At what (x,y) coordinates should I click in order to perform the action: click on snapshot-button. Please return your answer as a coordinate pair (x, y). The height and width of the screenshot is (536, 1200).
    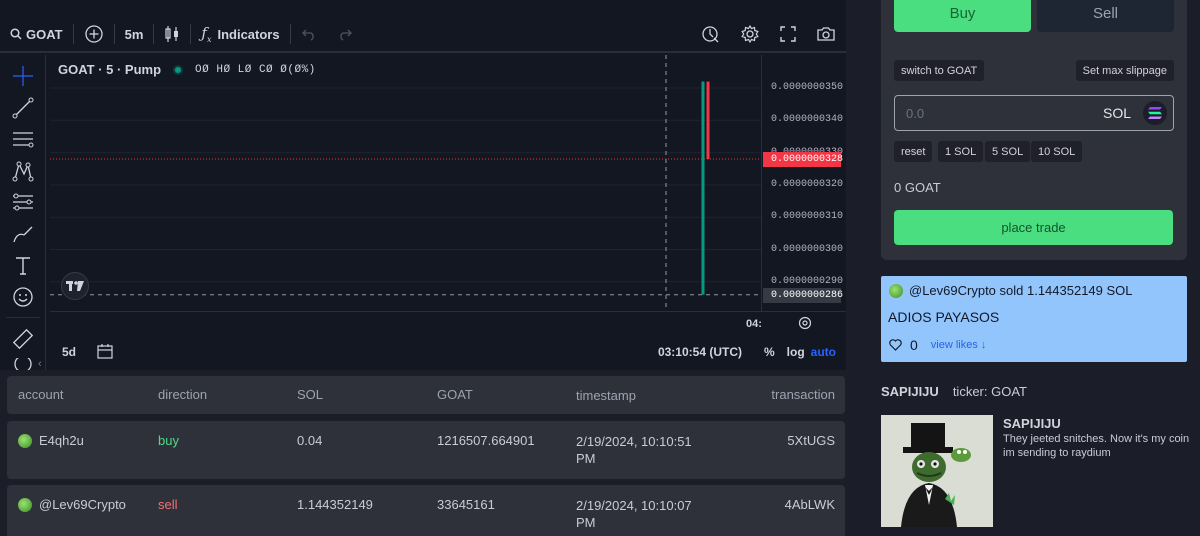
    Looking at the image, I should click on (826, 34).